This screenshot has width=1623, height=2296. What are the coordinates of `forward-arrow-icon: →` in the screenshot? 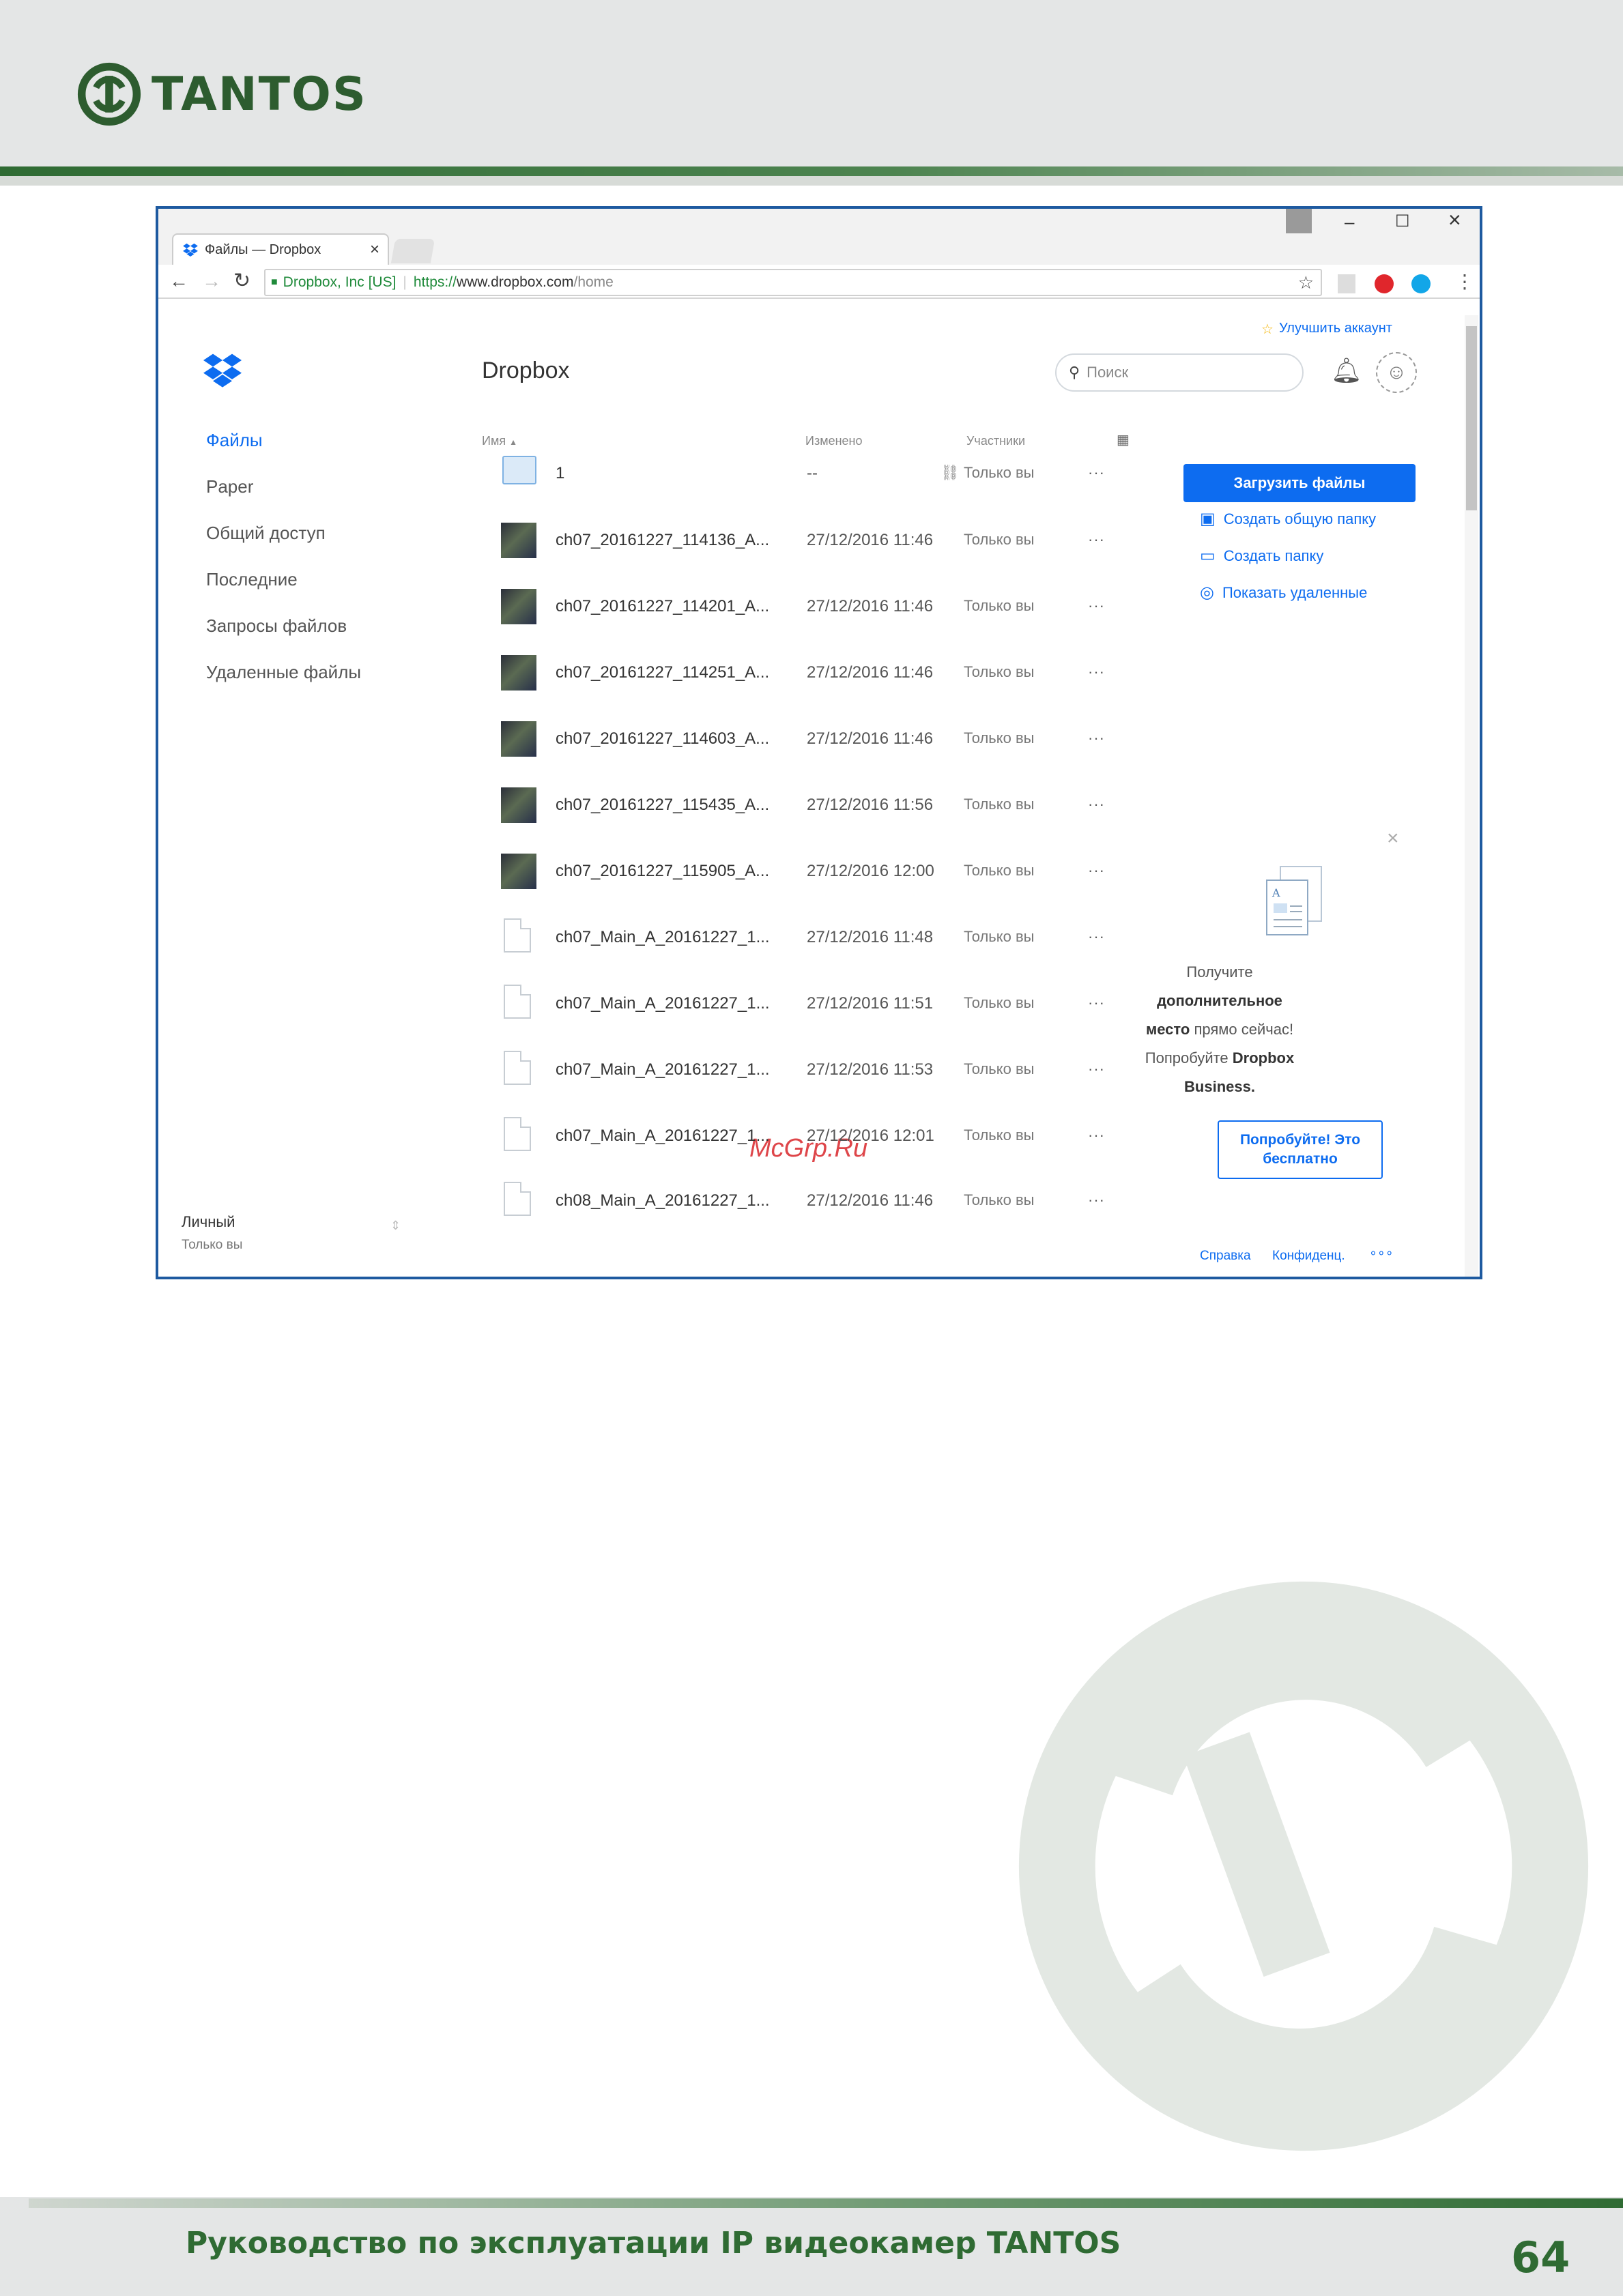 It's located at (211, 281).